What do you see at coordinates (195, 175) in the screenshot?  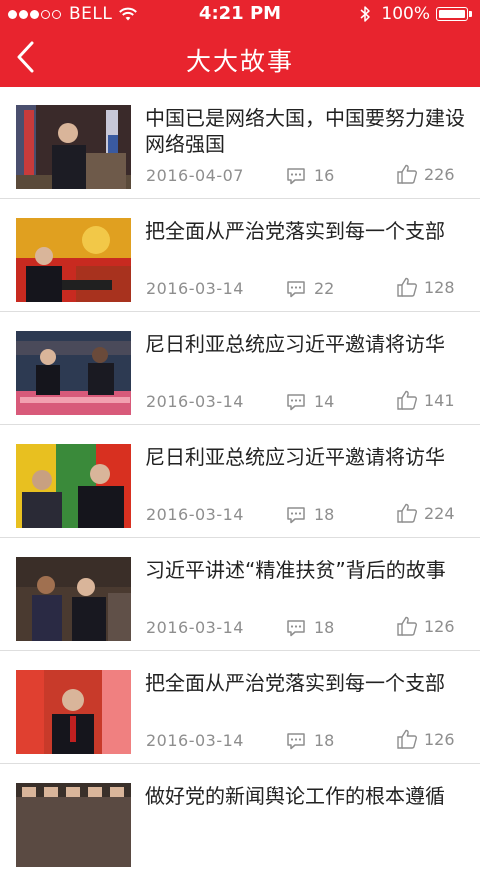 I see `article-date: 2016-04-07` at bounding box center [195, 175].